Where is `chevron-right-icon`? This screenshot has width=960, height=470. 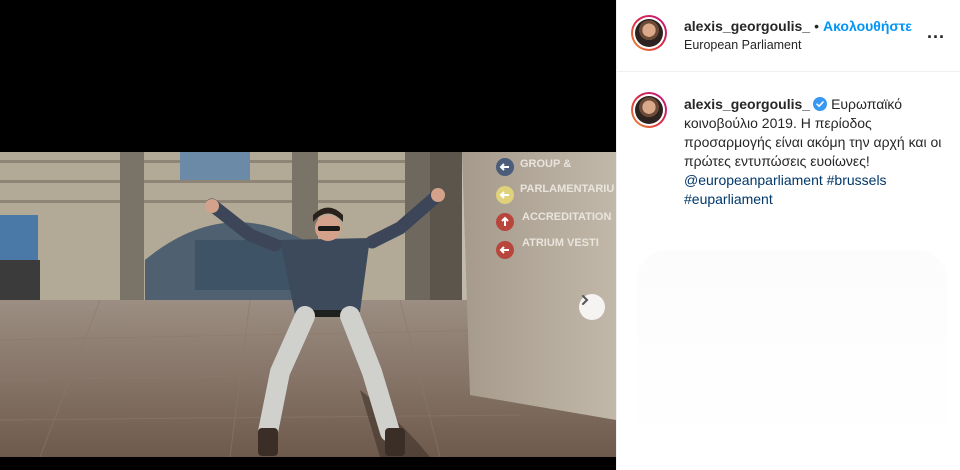
chevron-right-icon is located at coordinates (585, 300).